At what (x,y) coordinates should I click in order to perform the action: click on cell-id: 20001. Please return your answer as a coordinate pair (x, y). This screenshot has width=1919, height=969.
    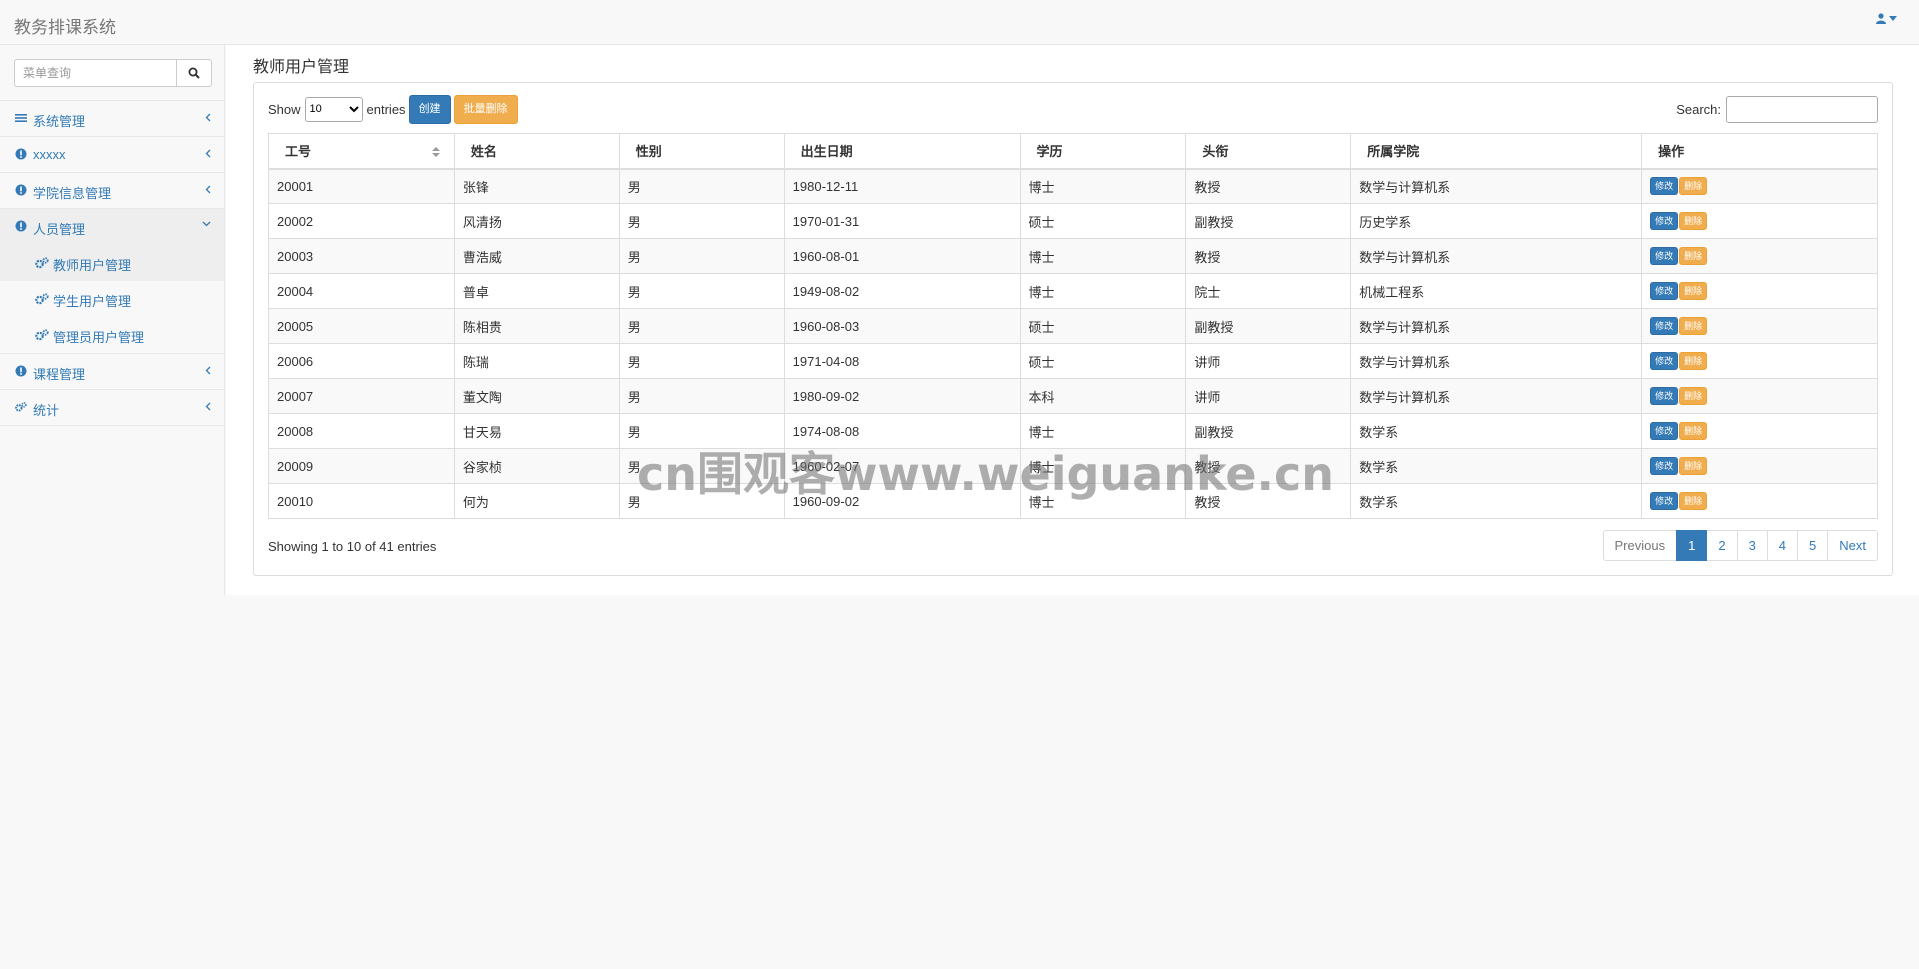
    Looking at the image, I should click on (361, 186).